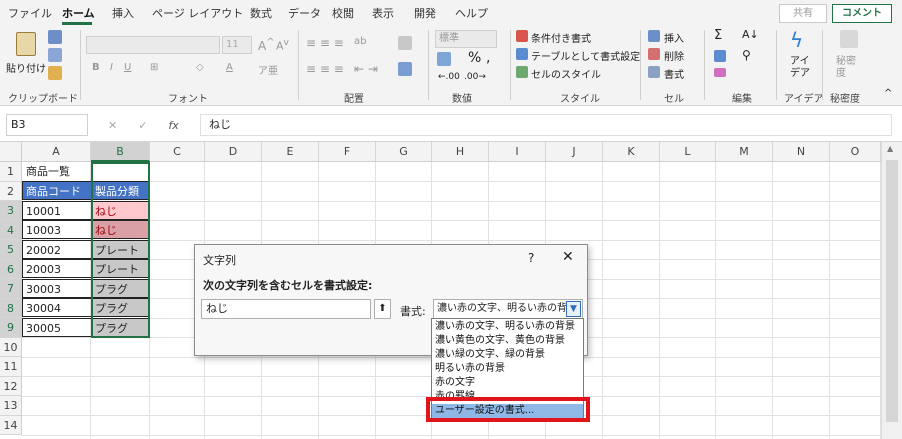 The width and height of the screenshot is (902, 439). Describe the element at coordinates (405, 69) in the screenshot. I see `merge-center-icon` at that location.